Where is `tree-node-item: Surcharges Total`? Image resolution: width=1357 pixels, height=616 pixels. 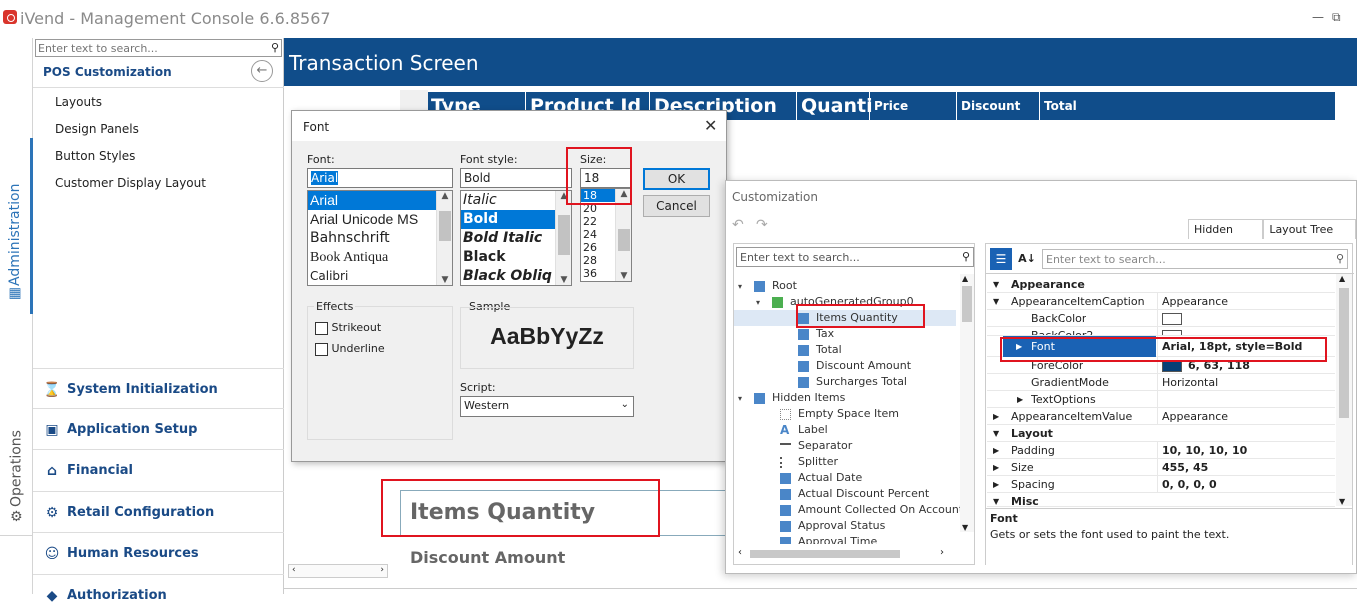
tree-node-item: Surcharges Total is located at coordinates (852, 382).